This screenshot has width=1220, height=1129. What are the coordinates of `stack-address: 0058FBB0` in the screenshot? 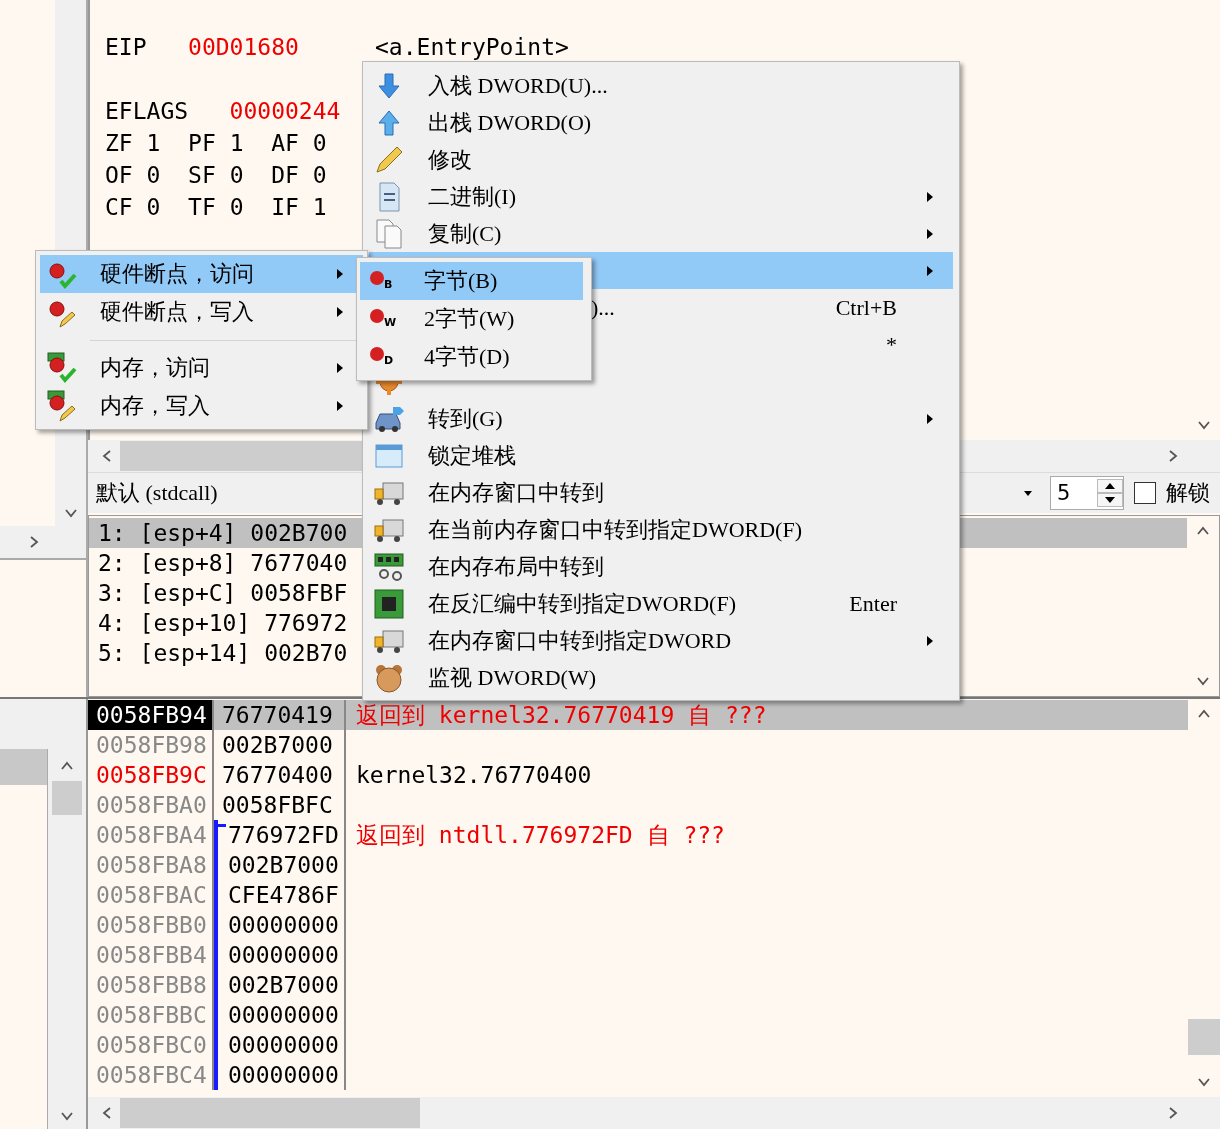 It's located at (151, 925).